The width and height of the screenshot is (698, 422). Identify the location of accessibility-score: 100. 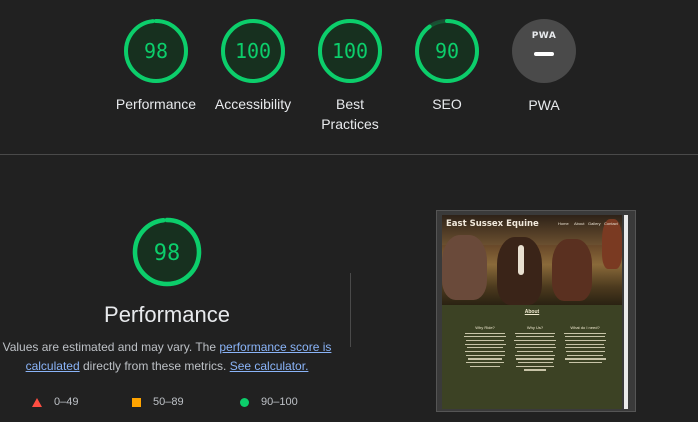
(253, 51).